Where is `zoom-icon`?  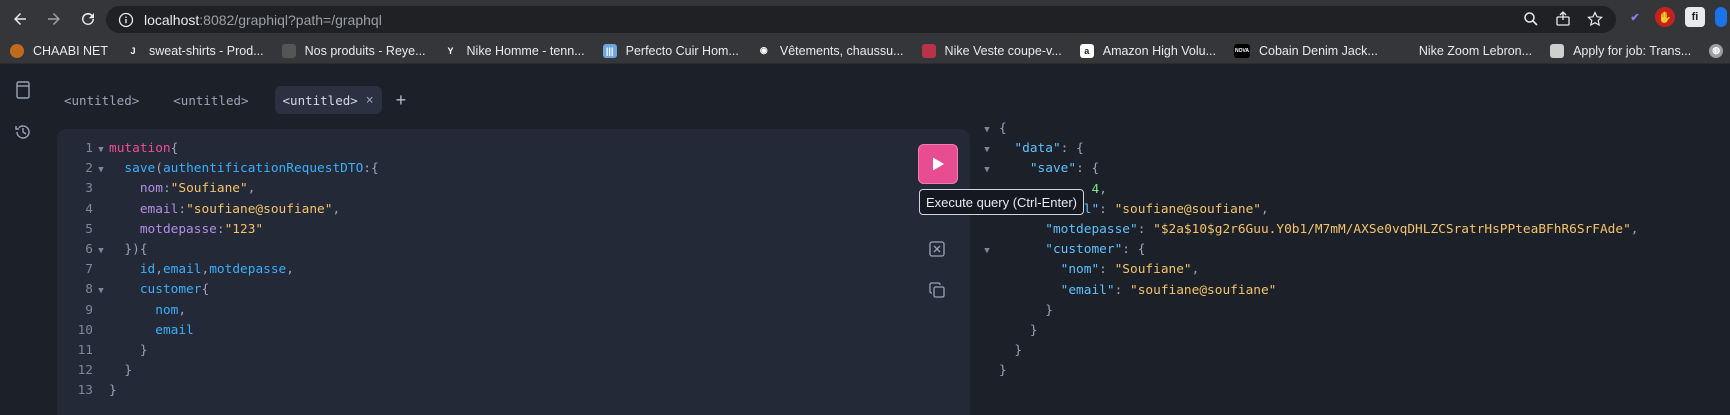 zoom-icon is located at coordinates (1531, 19).